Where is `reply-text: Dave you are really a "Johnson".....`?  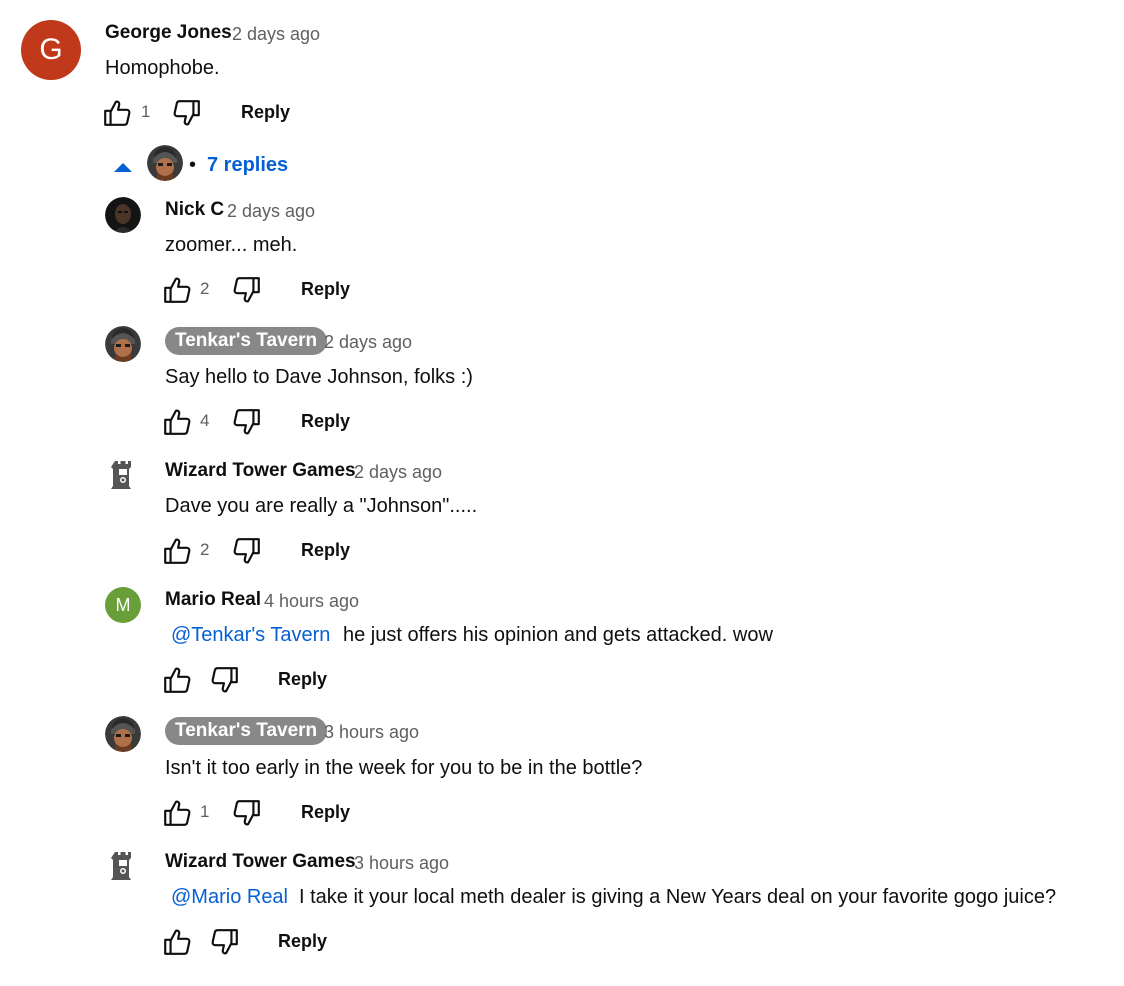
reply-text: Dave you are really a "Johnson"..... is located at coordinates (321, 506).